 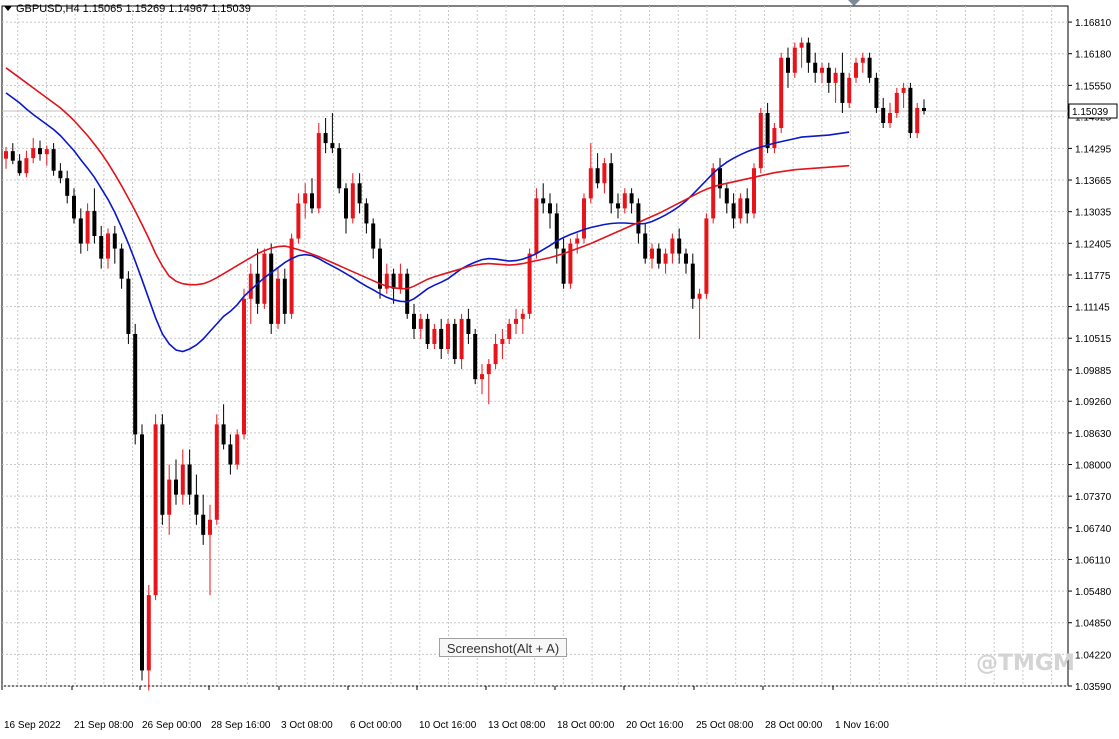 I want to click on x-tick-label: 26 Sep 00:00, so click(x=172, y=725).